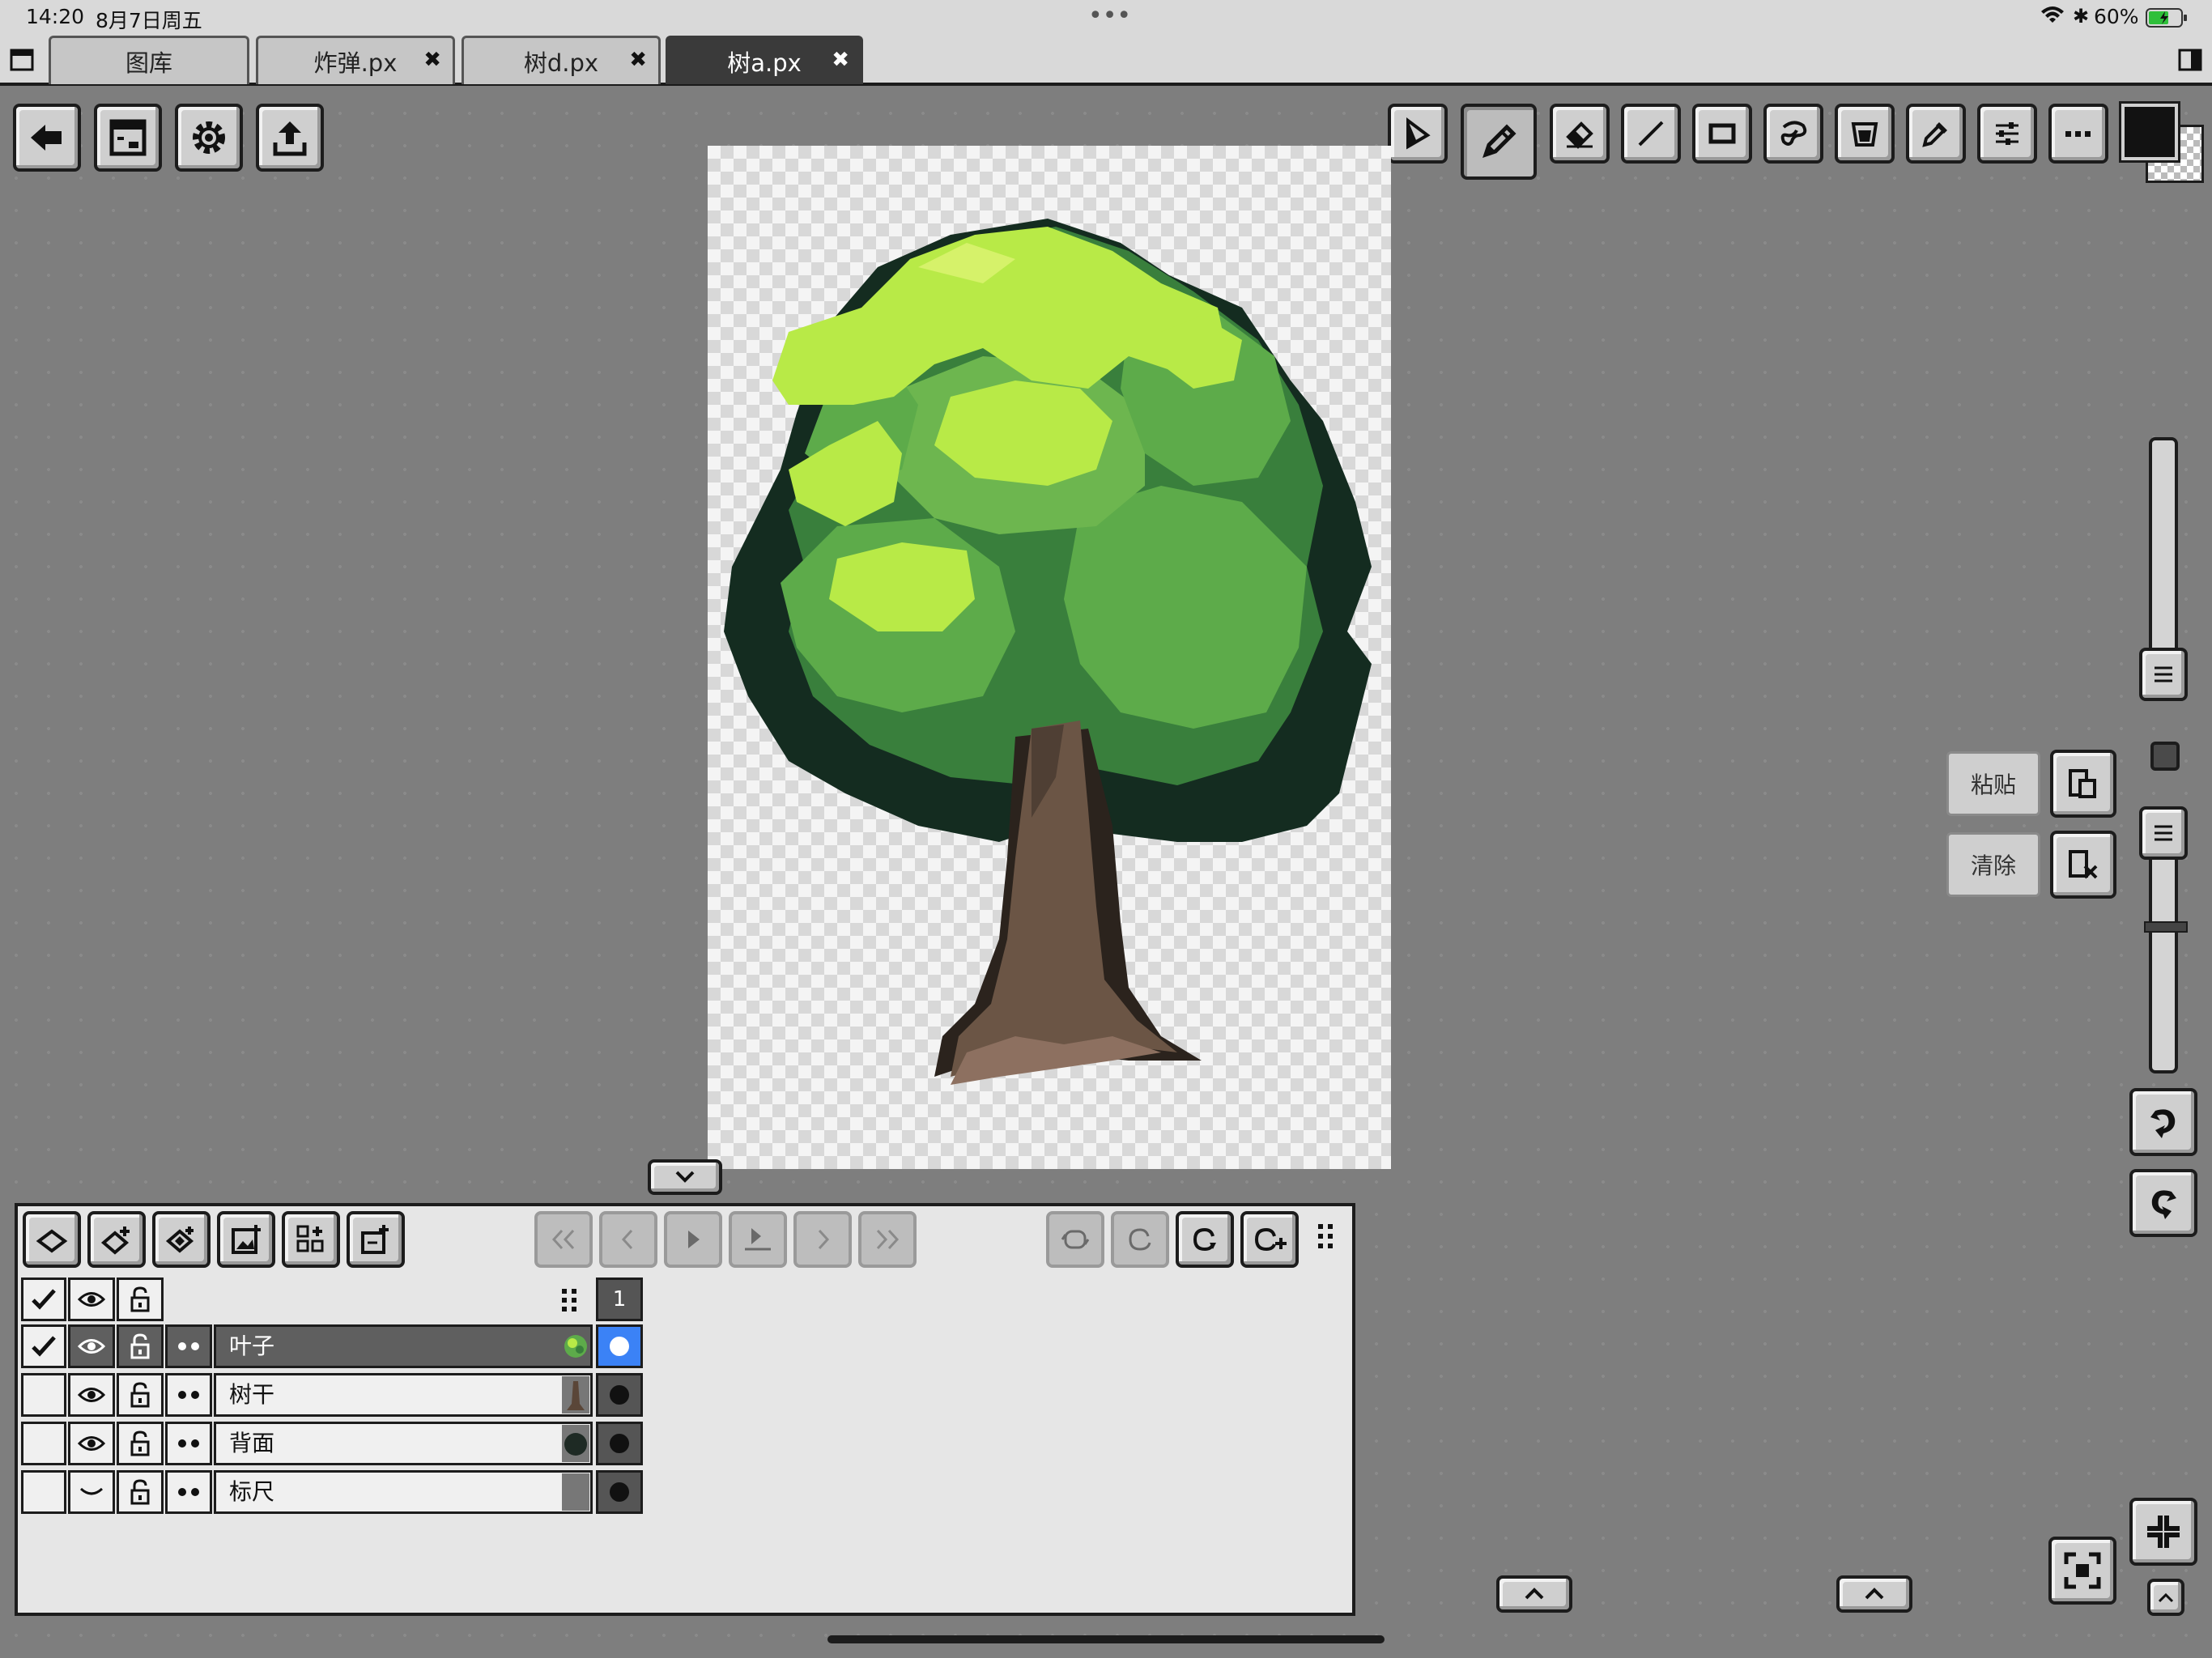 This screenshot has height=1658, width=2212. I want to click on tab-gallery: 图库, so click(149, 60).